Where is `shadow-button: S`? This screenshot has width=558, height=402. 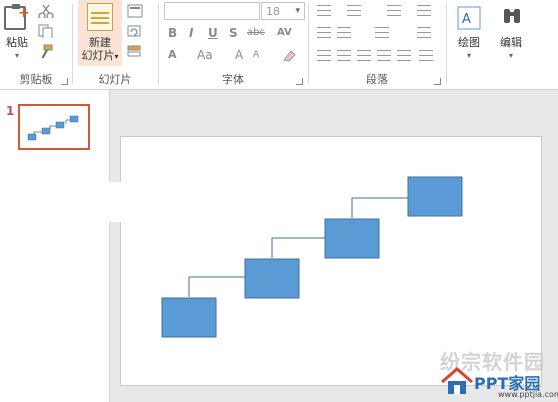 shadow-button: S is located at coordinates (233, 33).